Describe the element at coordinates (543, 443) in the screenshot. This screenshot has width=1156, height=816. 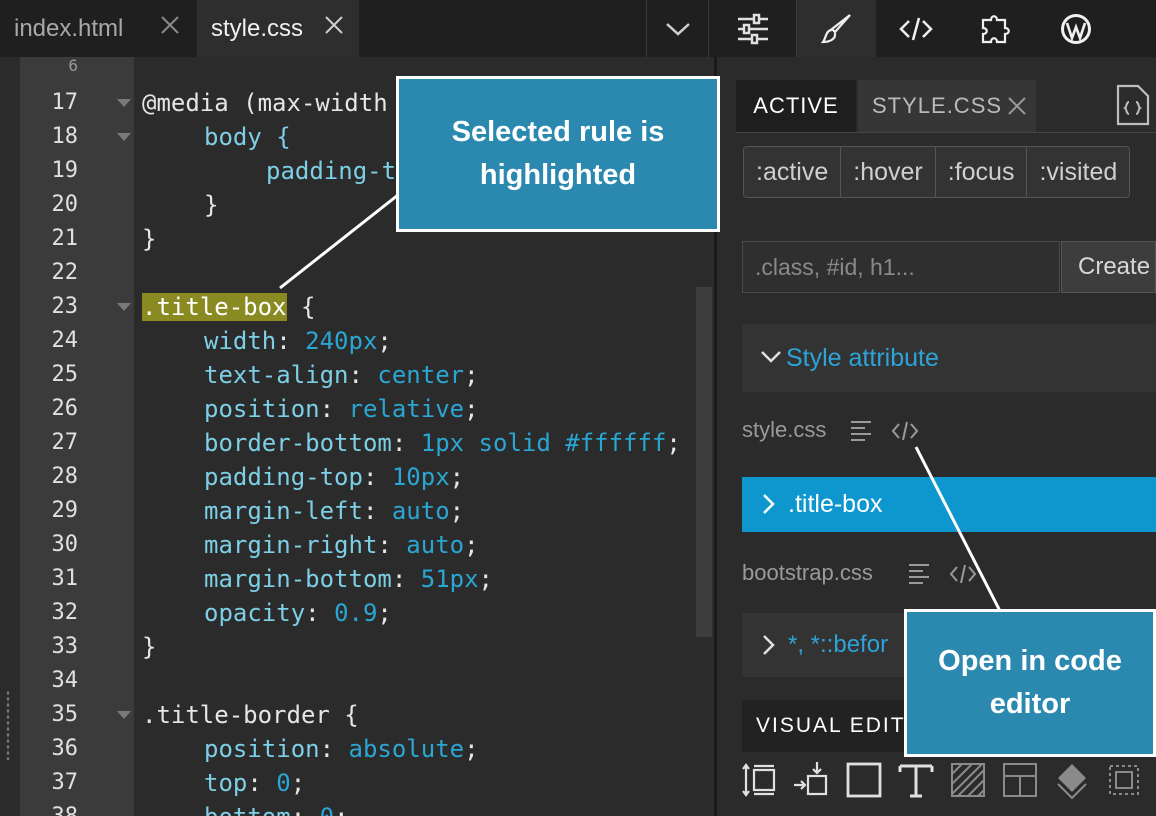
I see `css-value: 1px solid #ffffff` at that location.